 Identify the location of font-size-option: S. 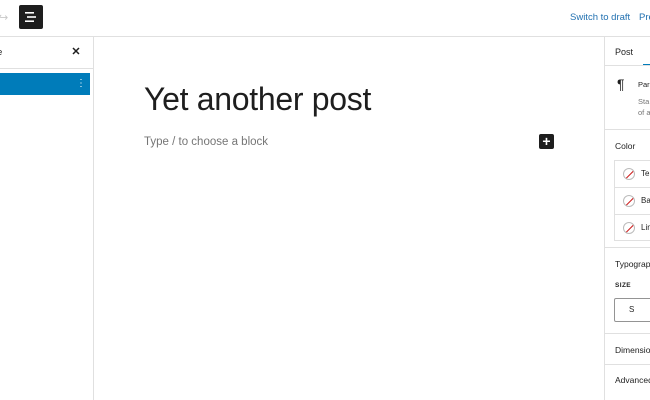
(631, 309).